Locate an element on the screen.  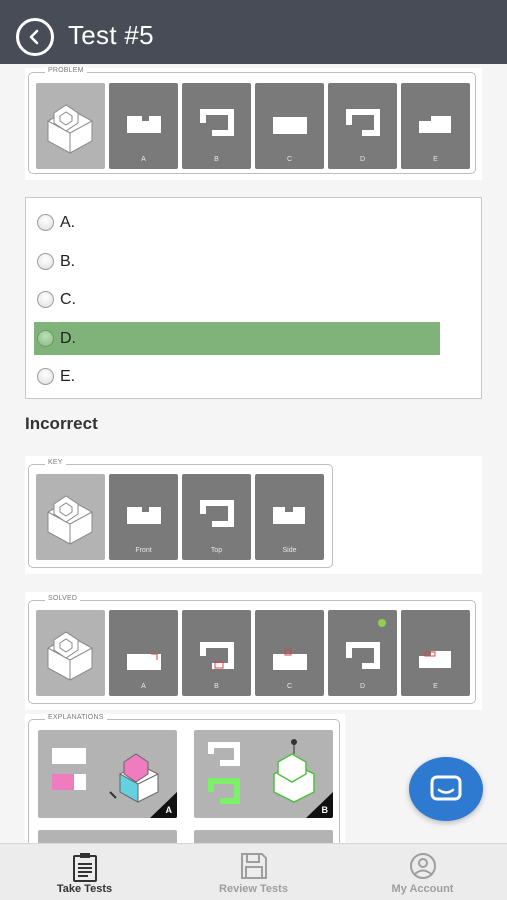
problem-isometric-tile is located at coordinates (70, 126).